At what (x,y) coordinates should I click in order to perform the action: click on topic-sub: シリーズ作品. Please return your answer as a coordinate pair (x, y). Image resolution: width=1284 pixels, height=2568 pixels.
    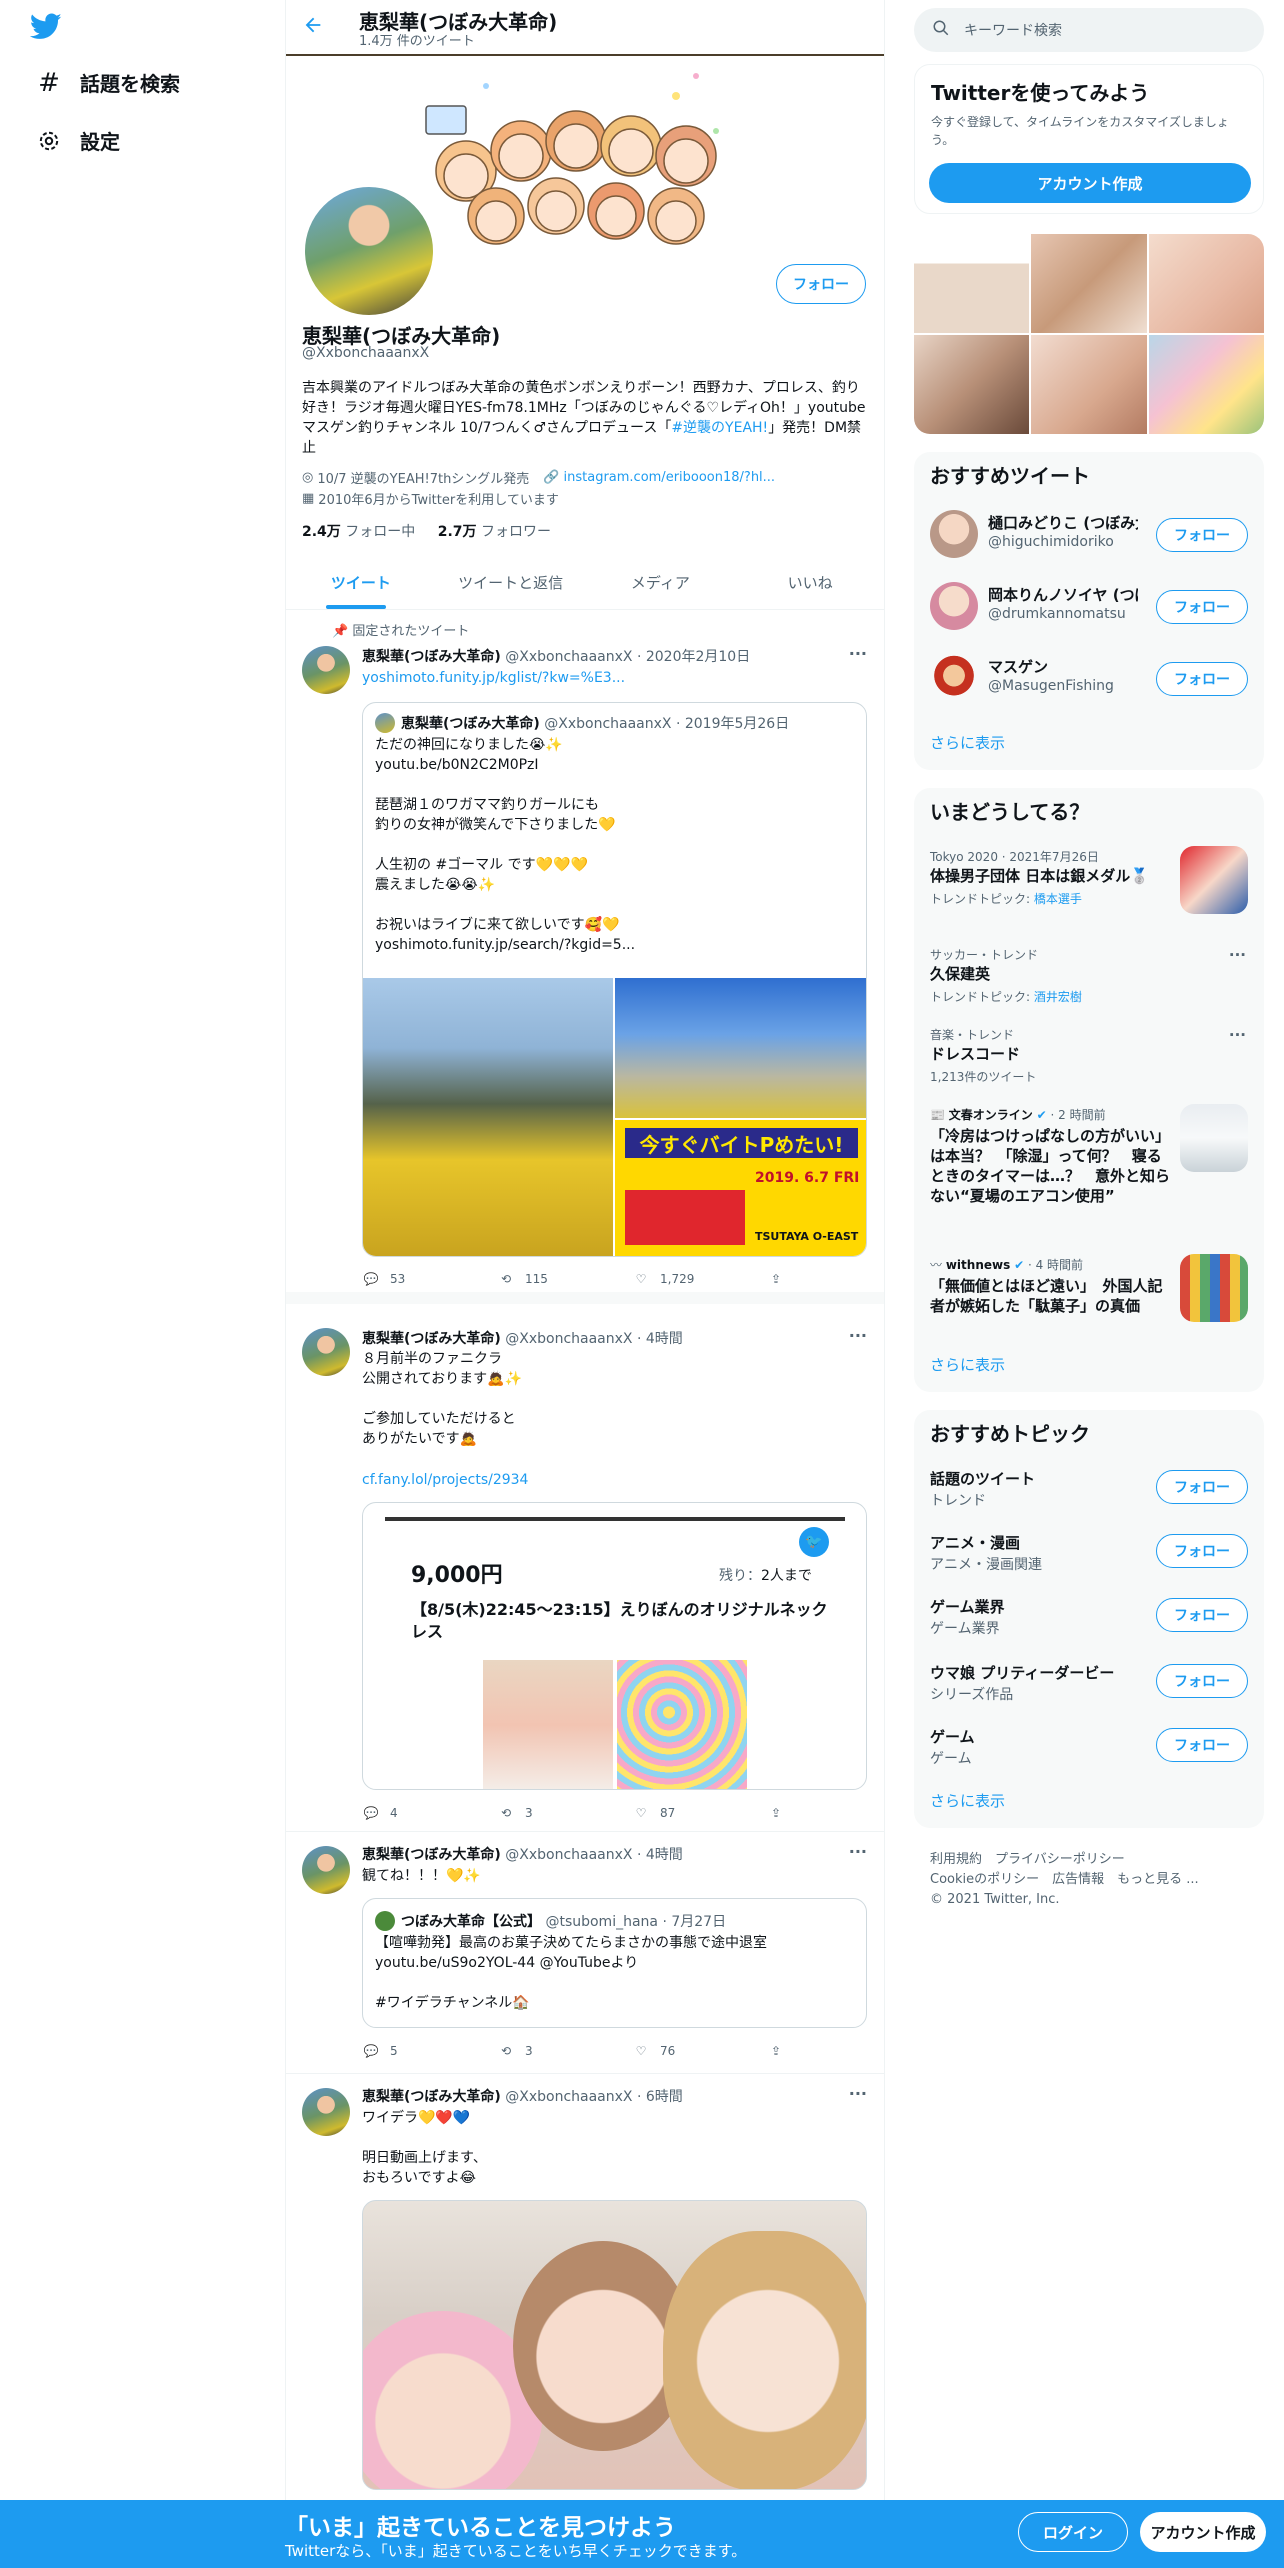
    Looking at the image, I should click on (972, 1695).